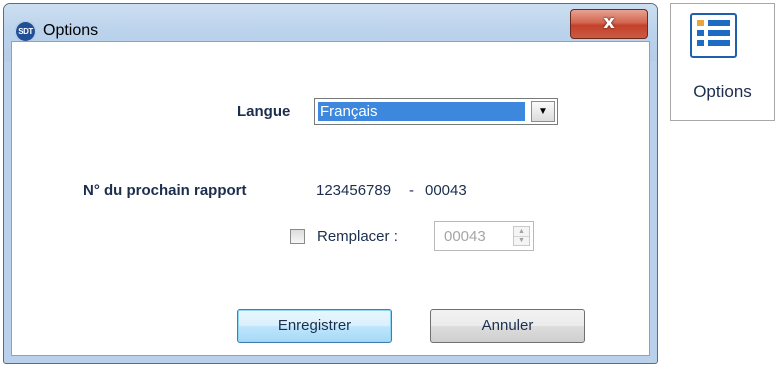 This screenshot has height=369, width=779. I want to click on close-icon: x, so click(609, 22).